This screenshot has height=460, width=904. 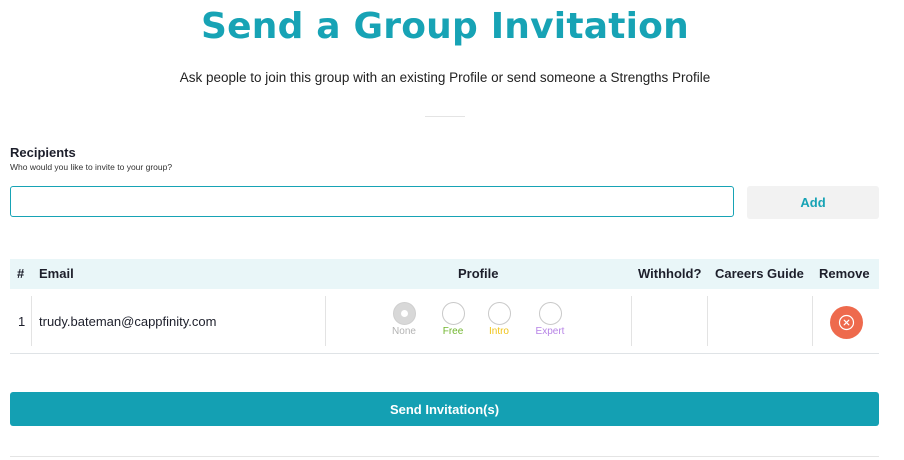 I want to click on remove-row-button, so click(x=846, y=322).